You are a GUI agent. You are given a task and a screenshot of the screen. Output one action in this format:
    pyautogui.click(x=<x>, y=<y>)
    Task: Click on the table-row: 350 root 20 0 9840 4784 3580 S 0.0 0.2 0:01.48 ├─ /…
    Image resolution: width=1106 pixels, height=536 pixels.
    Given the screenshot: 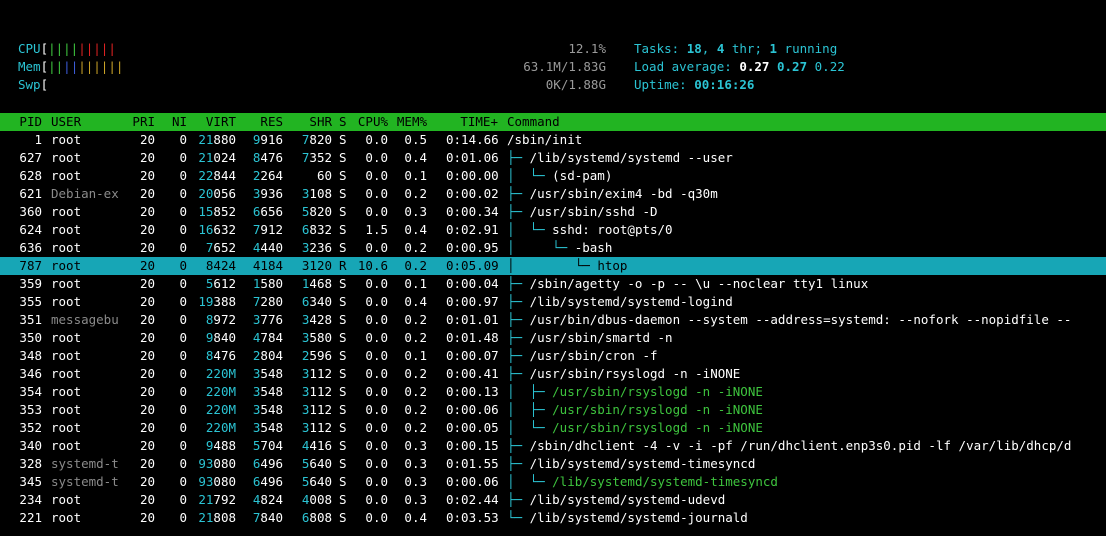 What is the action you would take?
    pyautogui.click(x=553, y=338)
    